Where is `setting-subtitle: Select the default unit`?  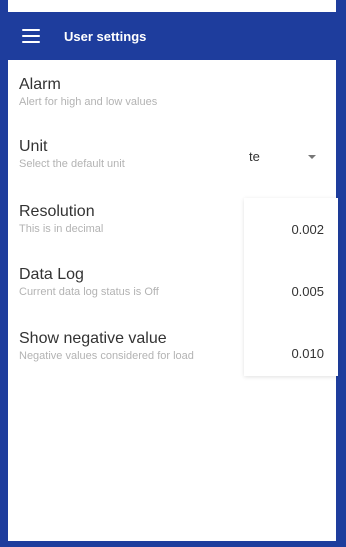 setting-subtitle: Select the default unit is located at coordinates (72, 164).